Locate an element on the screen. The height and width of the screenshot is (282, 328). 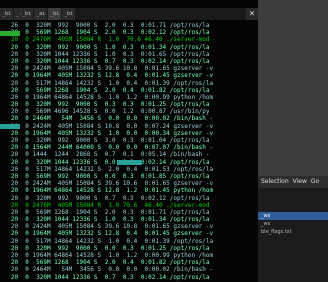
3d-viewer is located at coordinates (293, 89).